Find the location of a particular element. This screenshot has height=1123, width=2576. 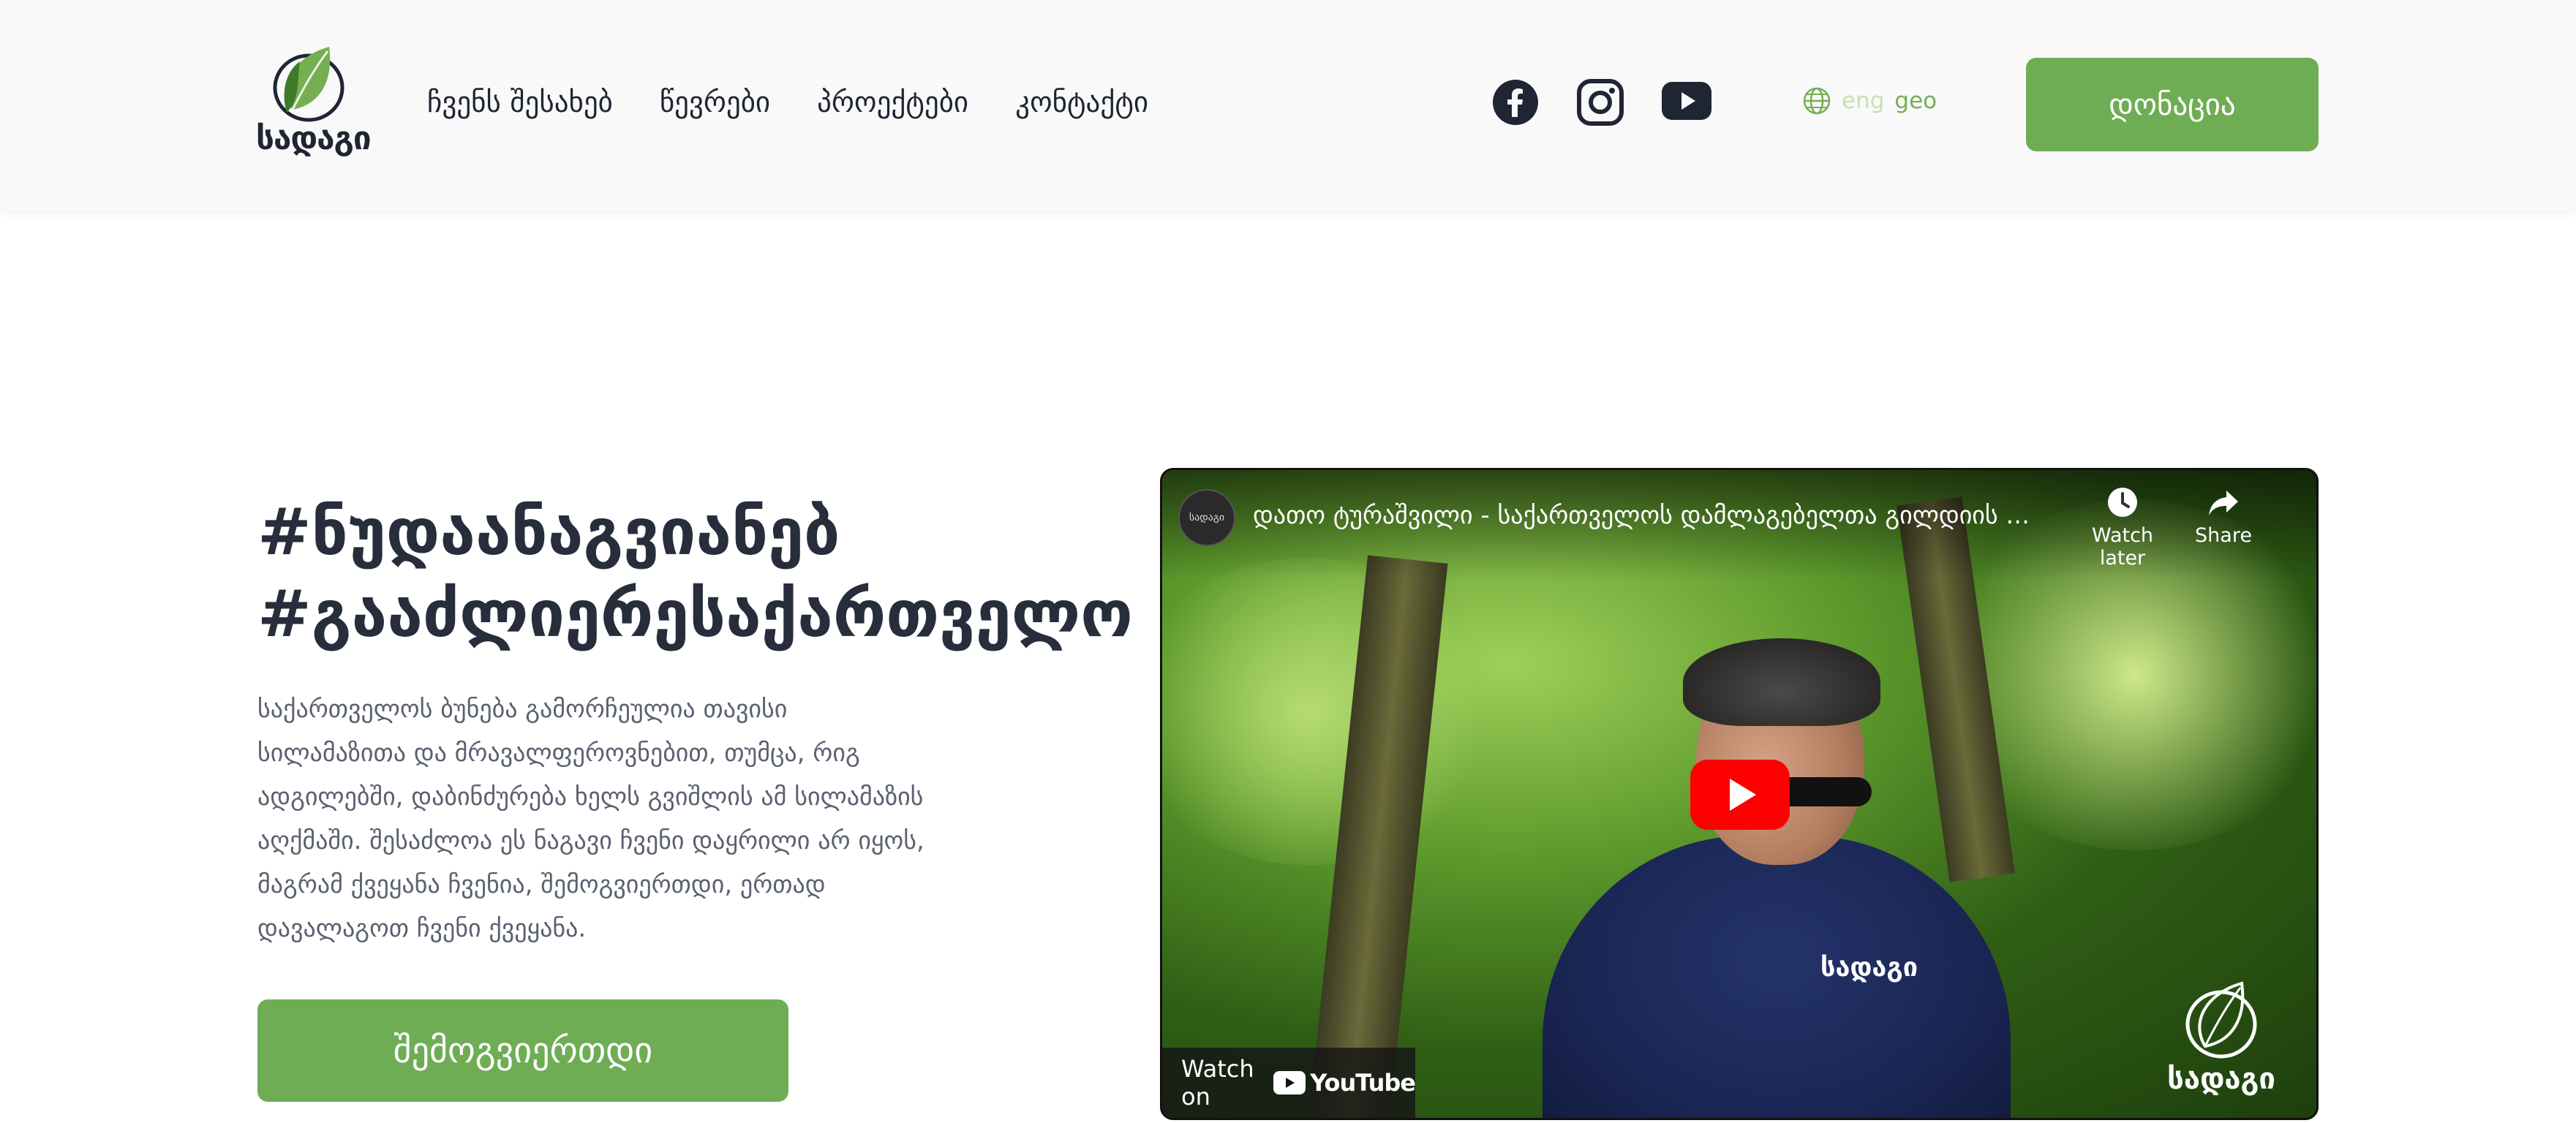

language-switcher: eng geo is located at coordinates (1869, 101).